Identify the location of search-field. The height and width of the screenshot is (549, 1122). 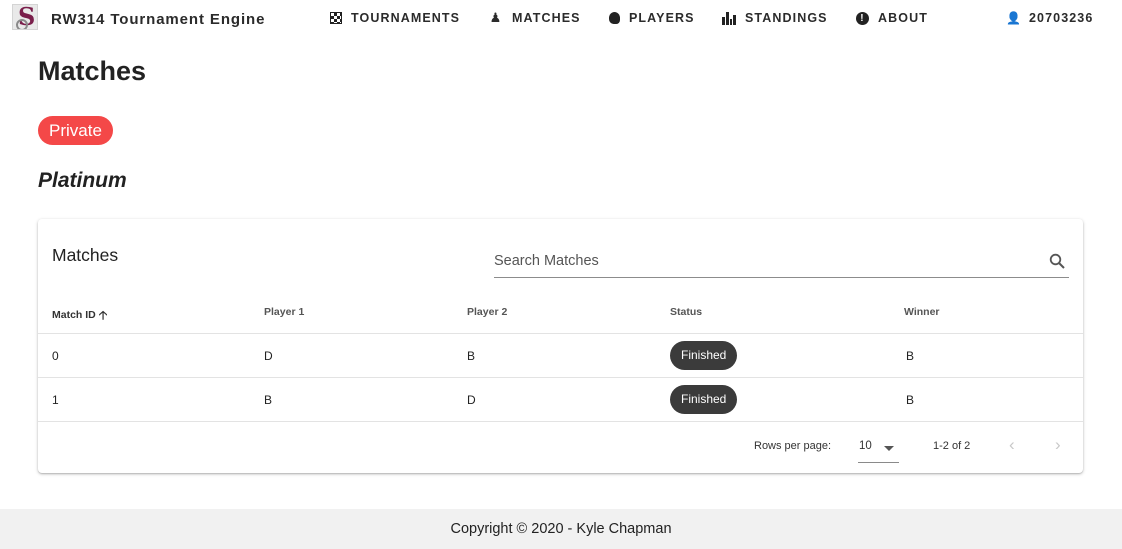
(781, 260).